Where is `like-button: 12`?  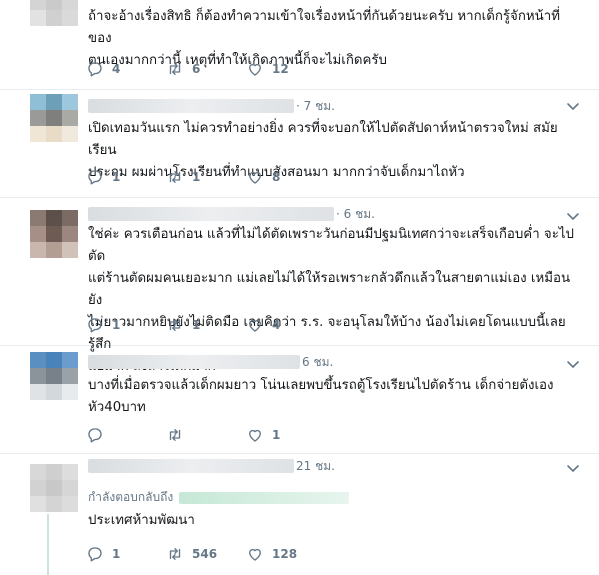
like-button: 12 is located at coordinates (286, 69).